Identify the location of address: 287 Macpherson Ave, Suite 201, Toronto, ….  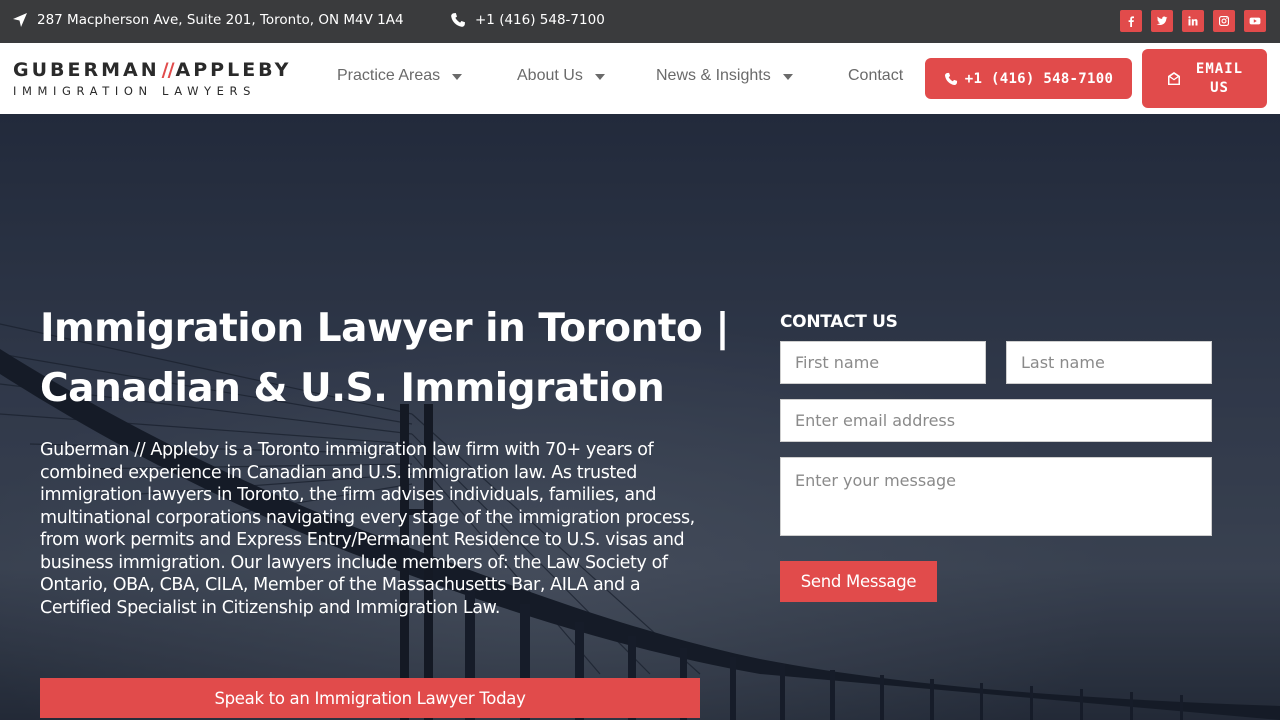
(208, 20).